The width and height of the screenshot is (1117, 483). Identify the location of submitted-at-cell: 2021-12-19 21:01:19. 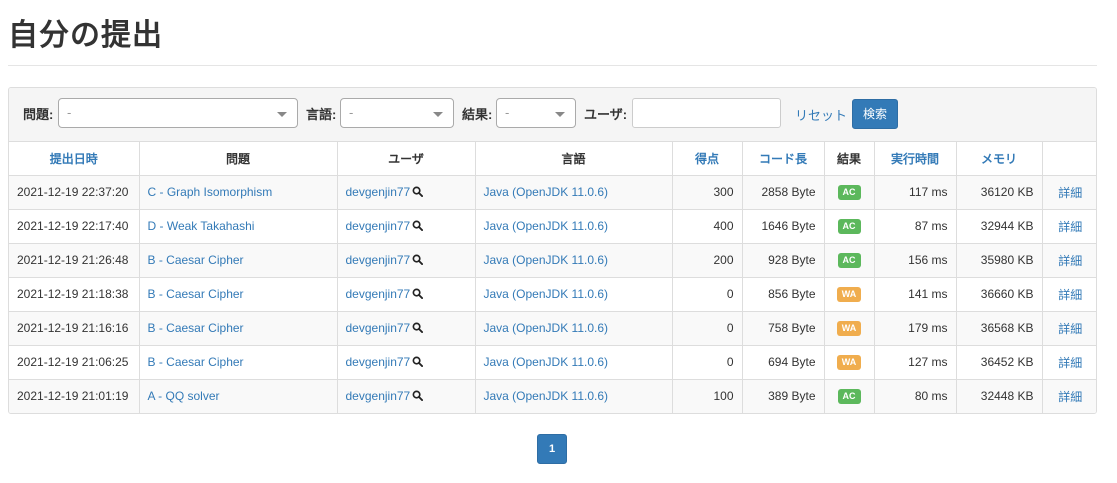
(73, 396).